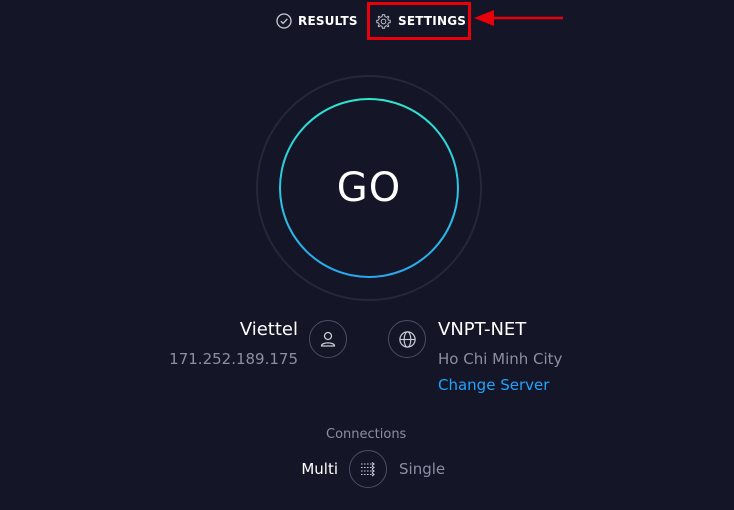  What do you see at coordinates (422, 469) in the screenshot?
I see `connections-single-option: Single` at bounding box center [422, 469].